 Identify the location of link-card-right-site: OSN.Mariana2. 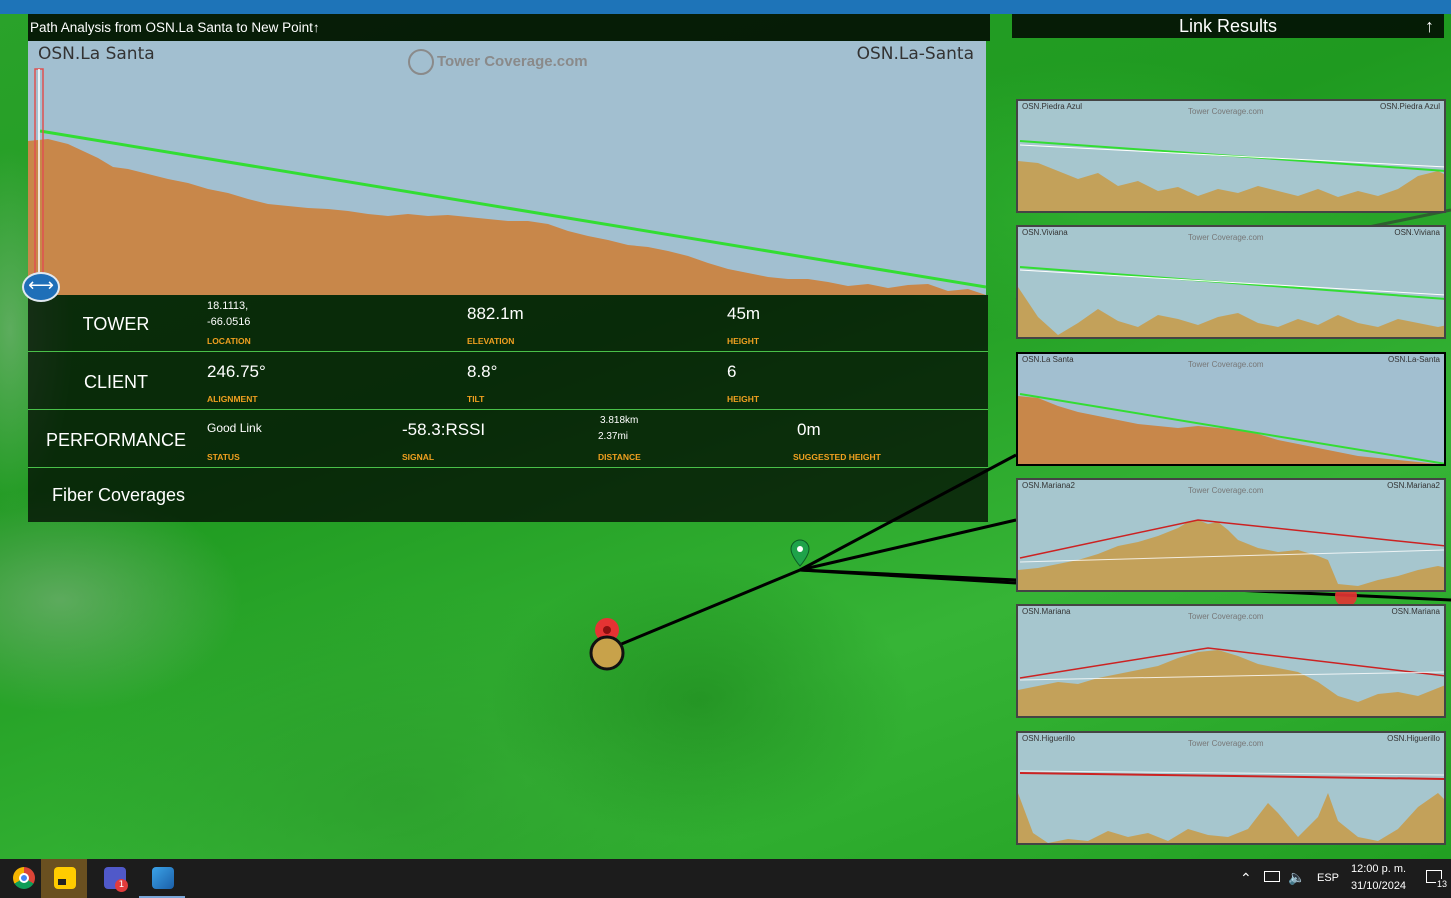
(1413, 485).